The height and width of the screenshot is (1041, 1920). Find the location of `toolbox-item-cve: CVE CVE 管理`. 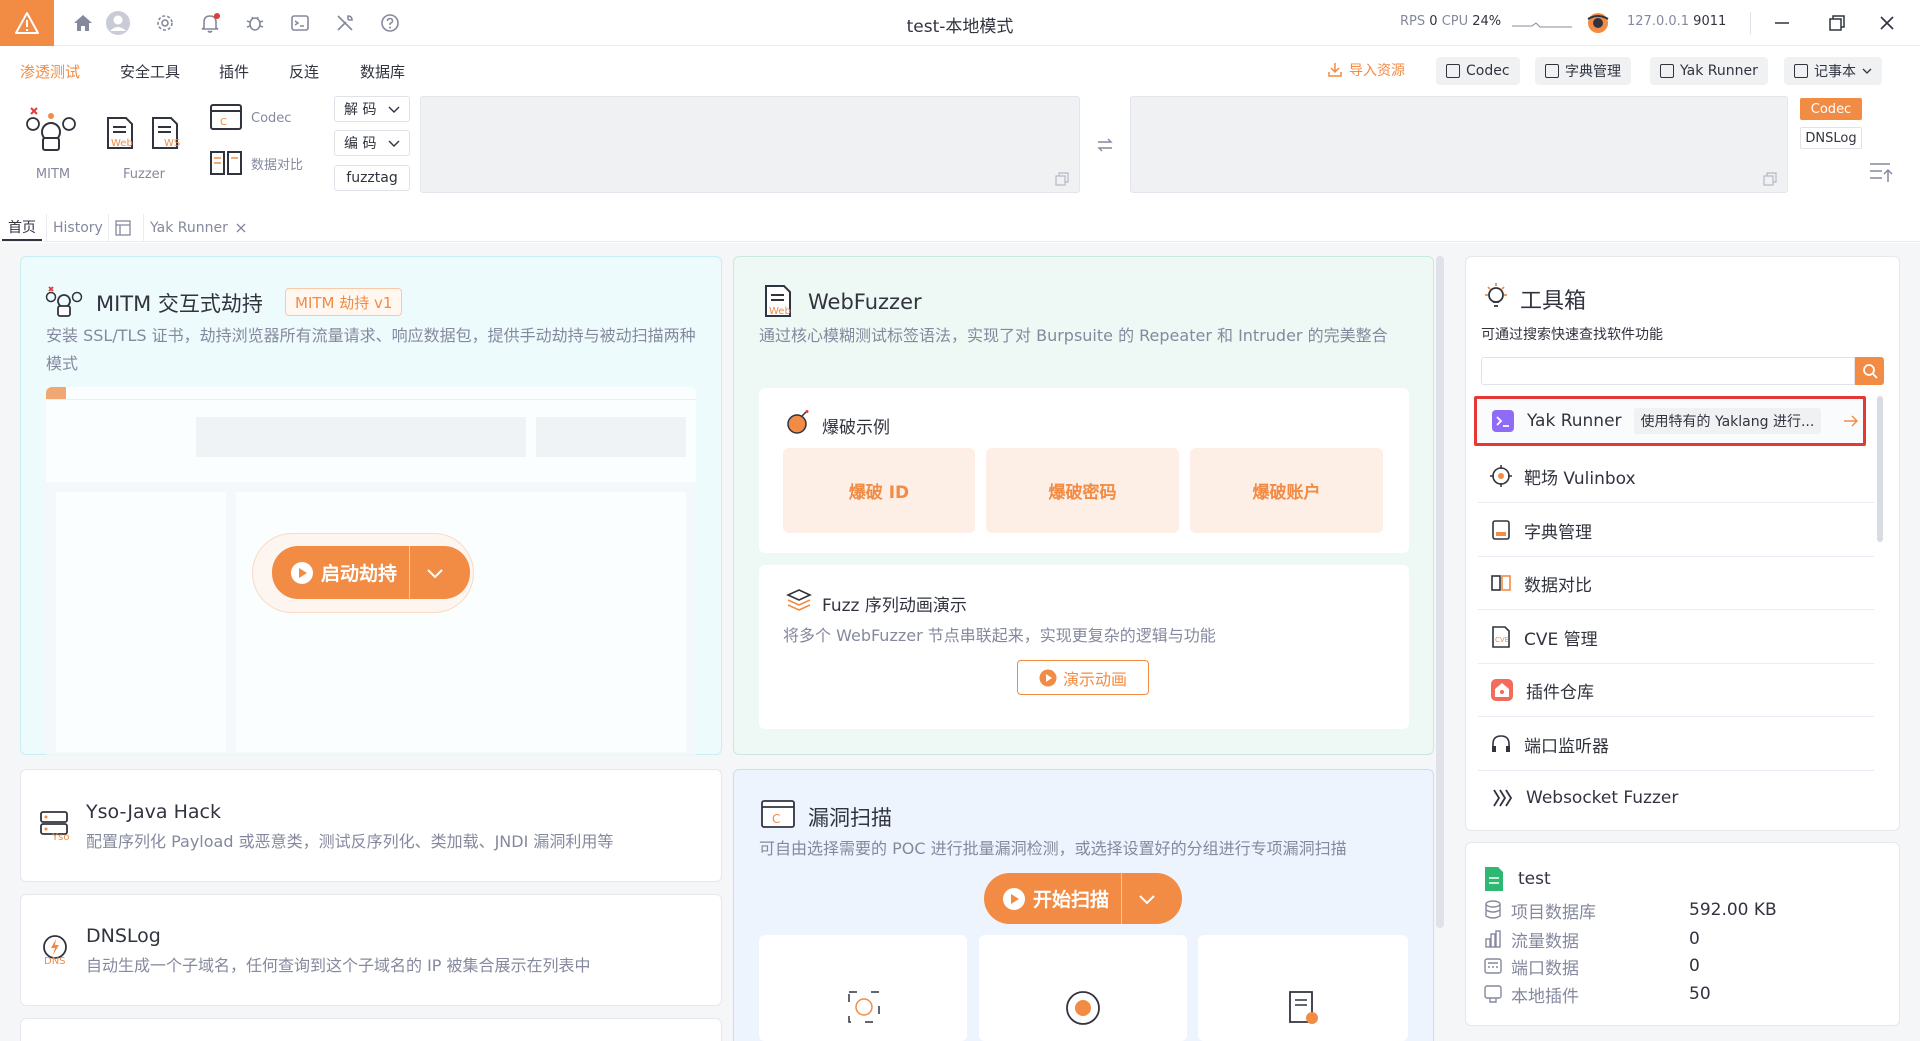

toolbox-item-cve: CVE CVE 管理 is located at coordinates (1676, 637).